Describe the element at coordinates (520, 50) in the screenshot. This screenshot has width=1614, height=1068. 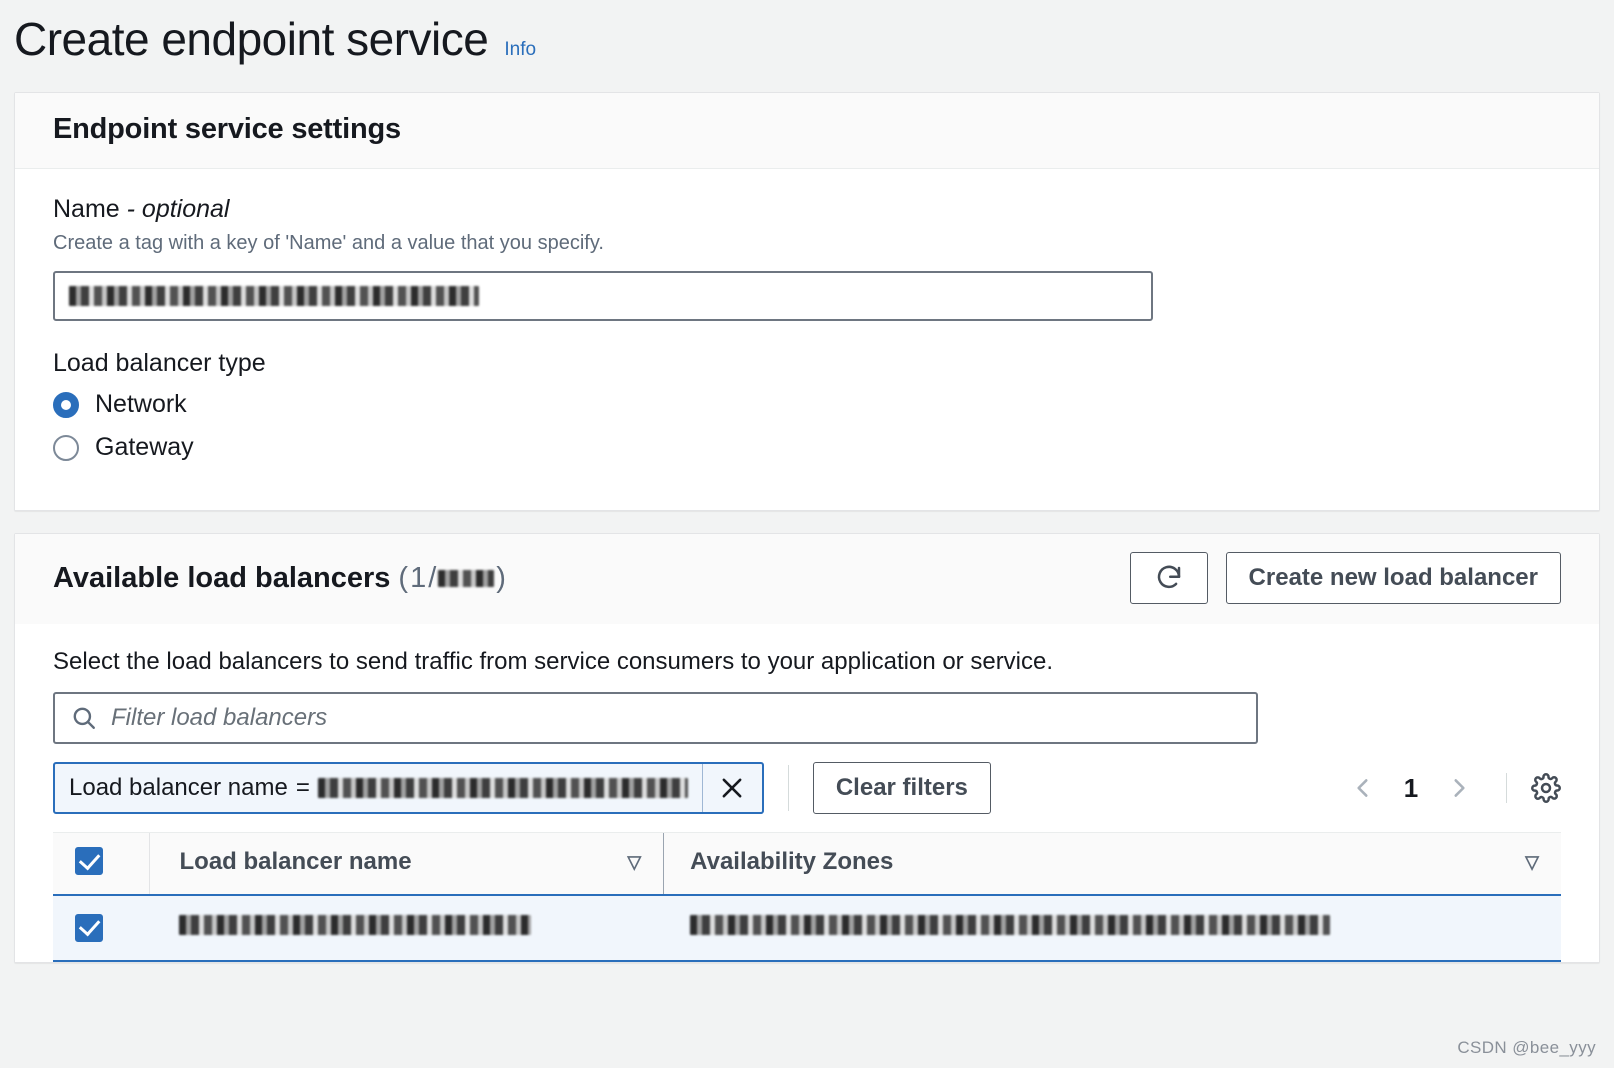
I see `info-link: Info` at that location.